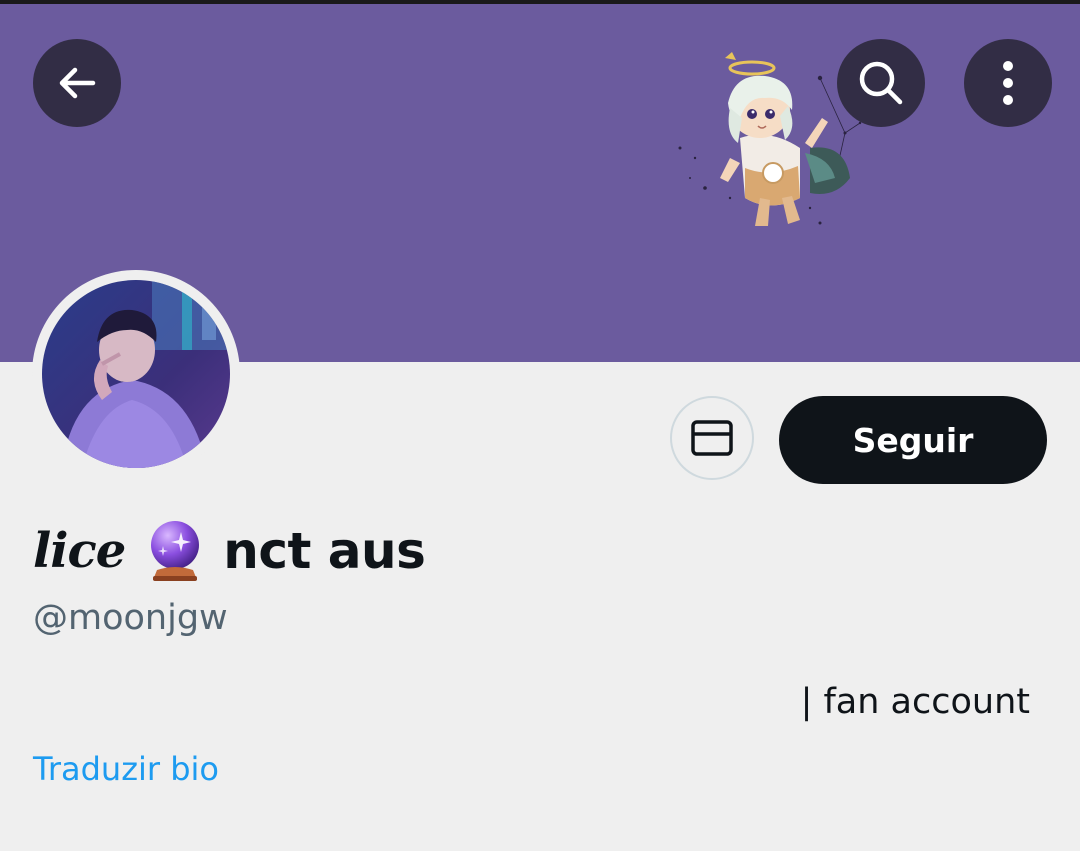 This screenshot has height=851, width=1080. Describe the element at coordinates (126, 769) in the screenshot. I see `translate-bio-link: Traduzir bio` at that location.